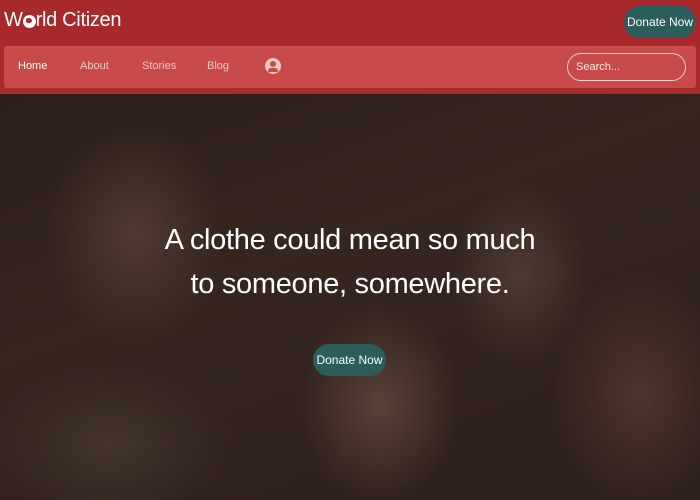  I want to click on hero-headline-line-2: to someone, somewhere., so click(350, 284).